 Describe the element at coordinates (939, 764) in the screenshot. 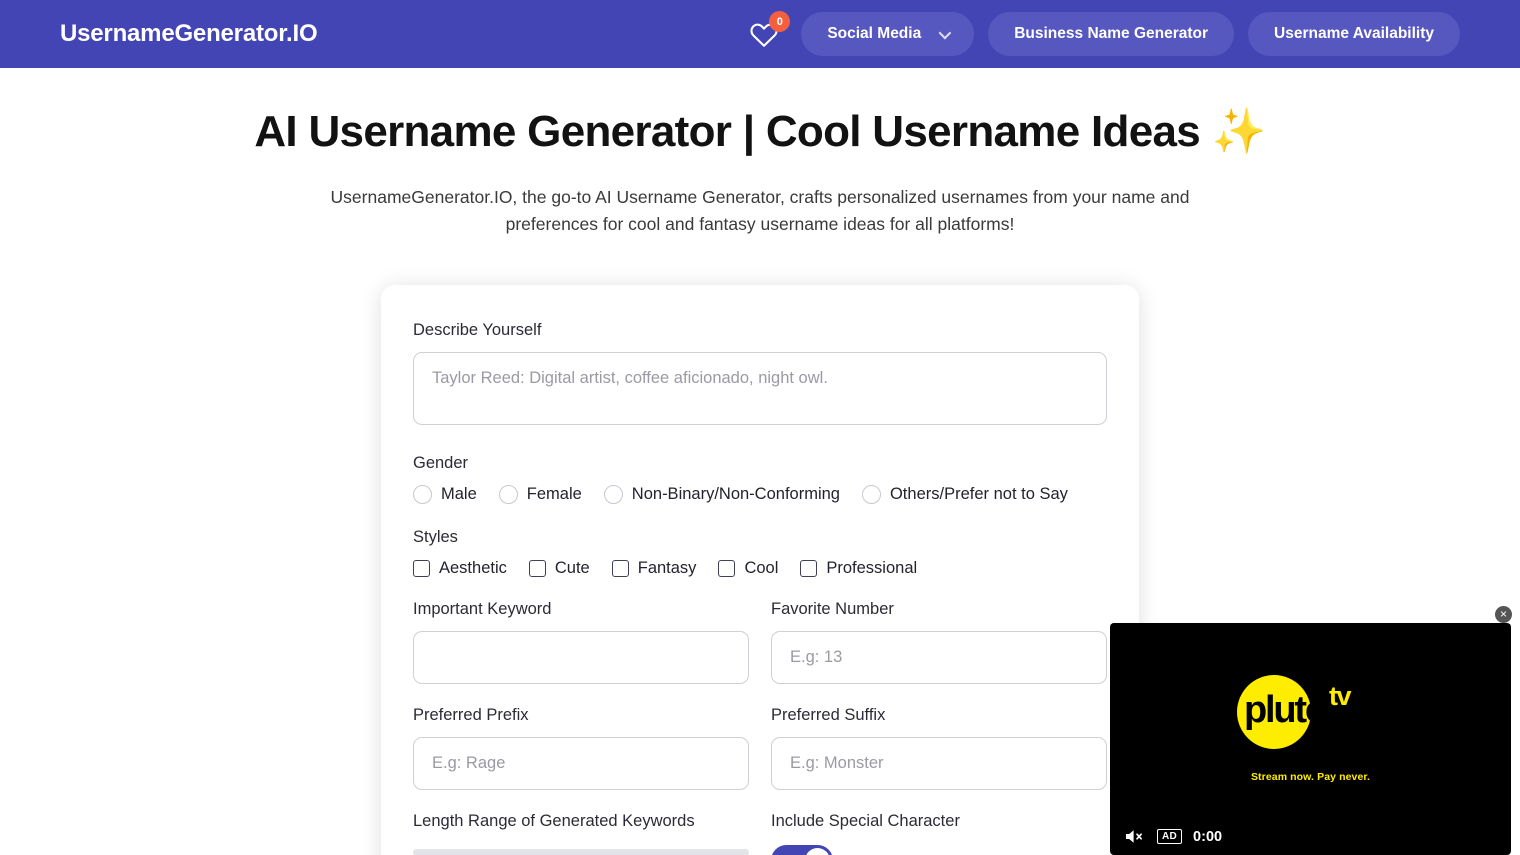

I see `preferred-suffix-input` at that location.